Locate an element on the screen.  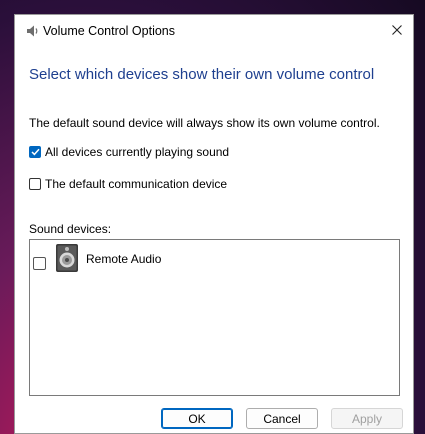
ok-button: OK is located at coordinates (197, 418).